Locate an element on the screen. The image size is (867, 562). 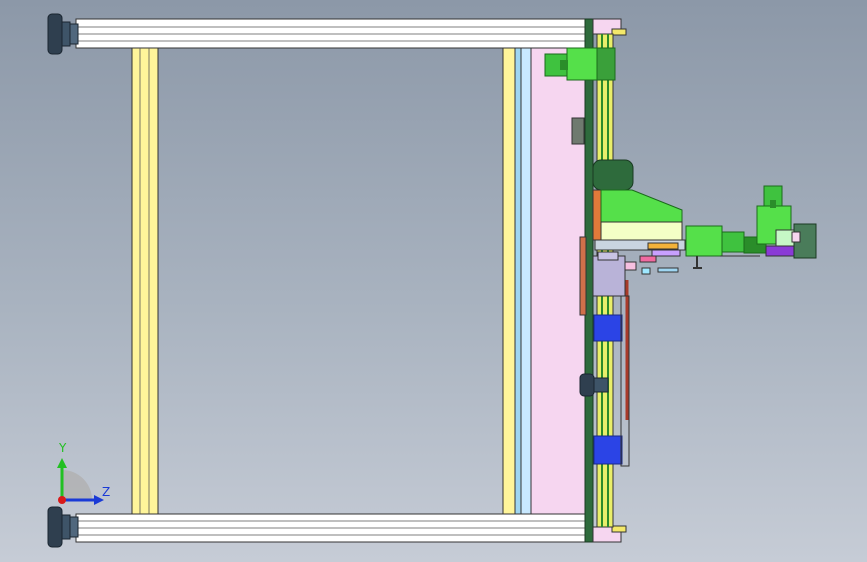
axis-triad is located at coordinates (80, 481).